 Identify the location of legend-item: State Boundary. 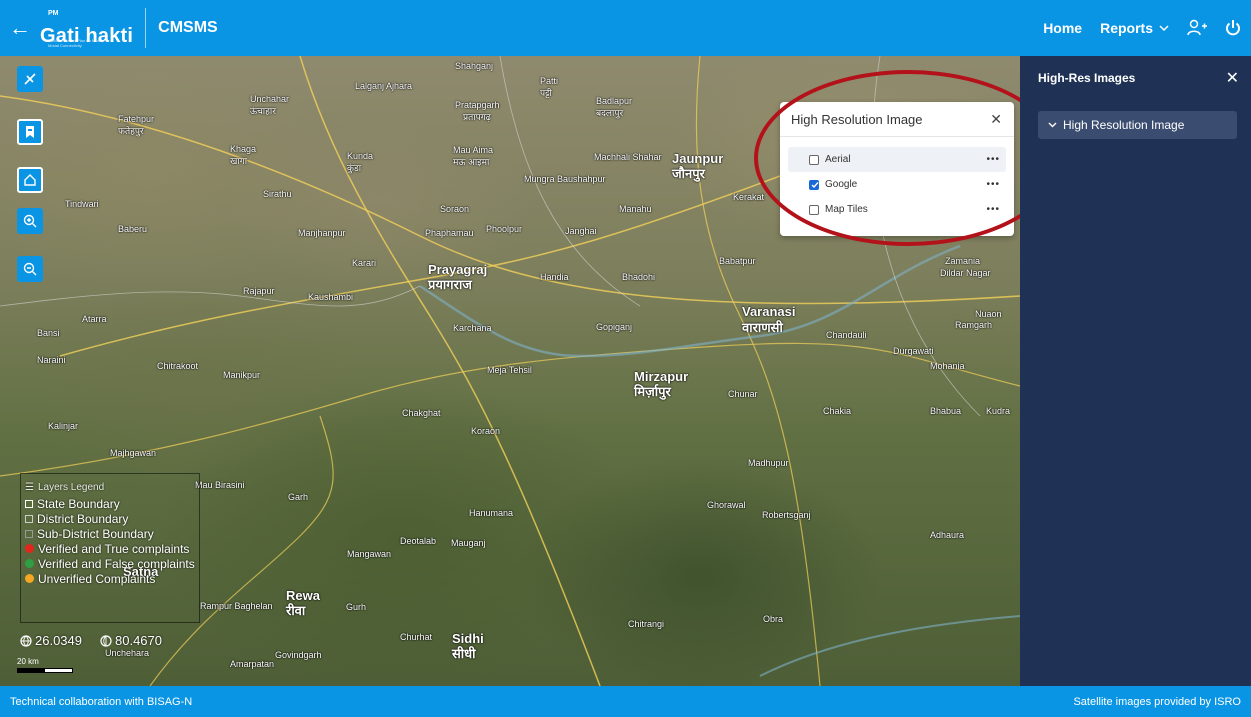
(110, 503).